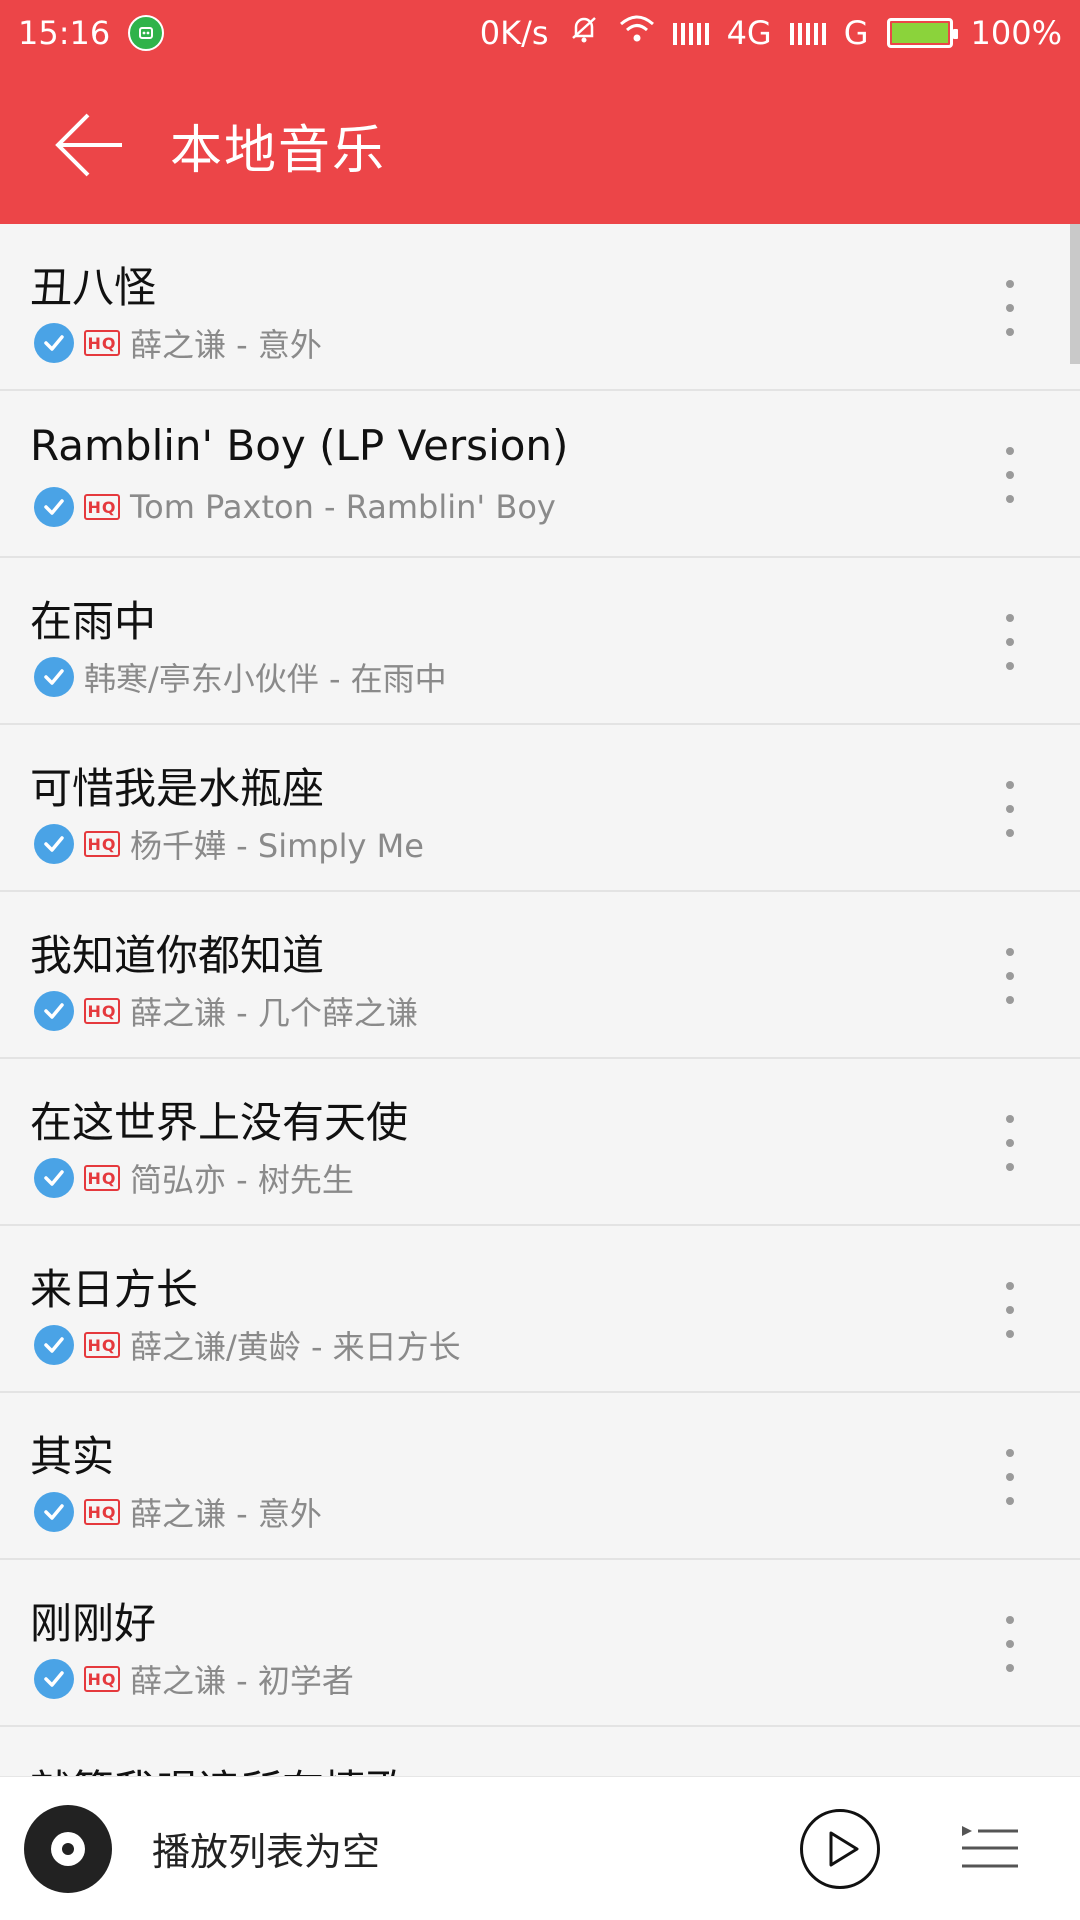  What do you see at coordinates (64, 33) in the screenshot?
I see `status-time: 15:16` at bounding box center [64, 33].